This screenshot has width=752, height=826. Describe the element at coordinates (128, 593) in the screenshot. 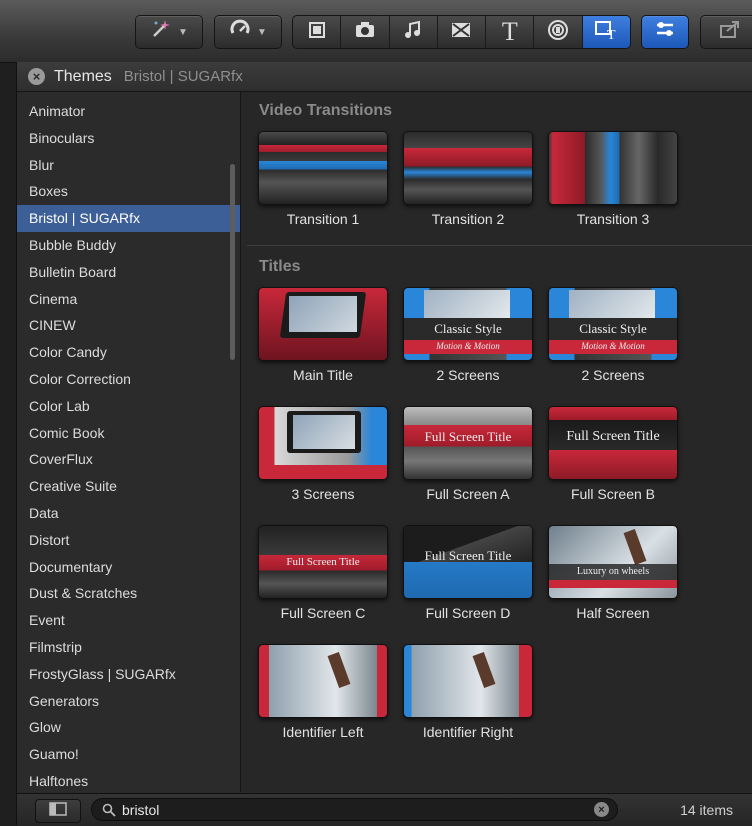

I see `sidebar-item: Dust & Scratches` at that location.